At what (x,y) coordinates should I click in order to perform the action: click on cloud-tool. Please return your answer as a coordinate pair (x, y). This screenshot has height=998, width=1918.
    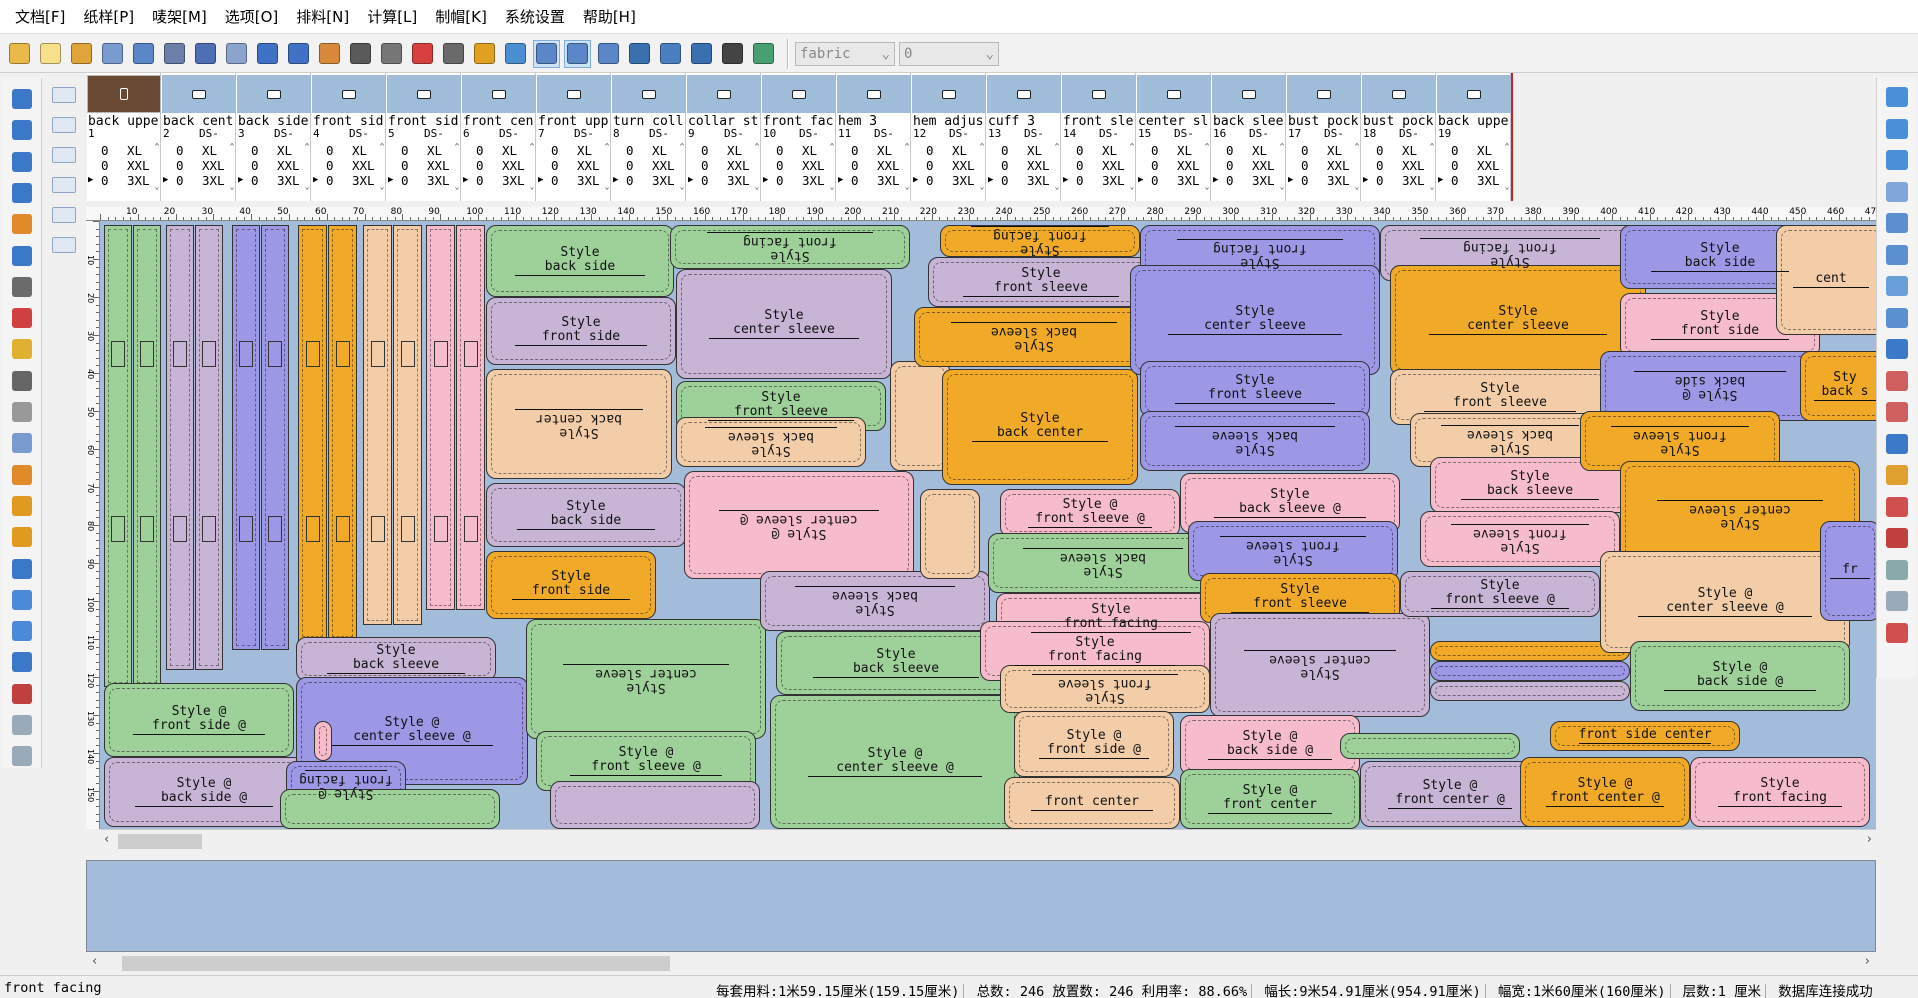
    Looking at the image, I should click on (1897, 192).